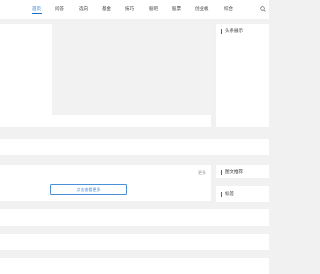  What do you see at coordinates (105, 183) in the screenshot?
I see `article-list-panel: 更多` at bounding box center [105, 183].